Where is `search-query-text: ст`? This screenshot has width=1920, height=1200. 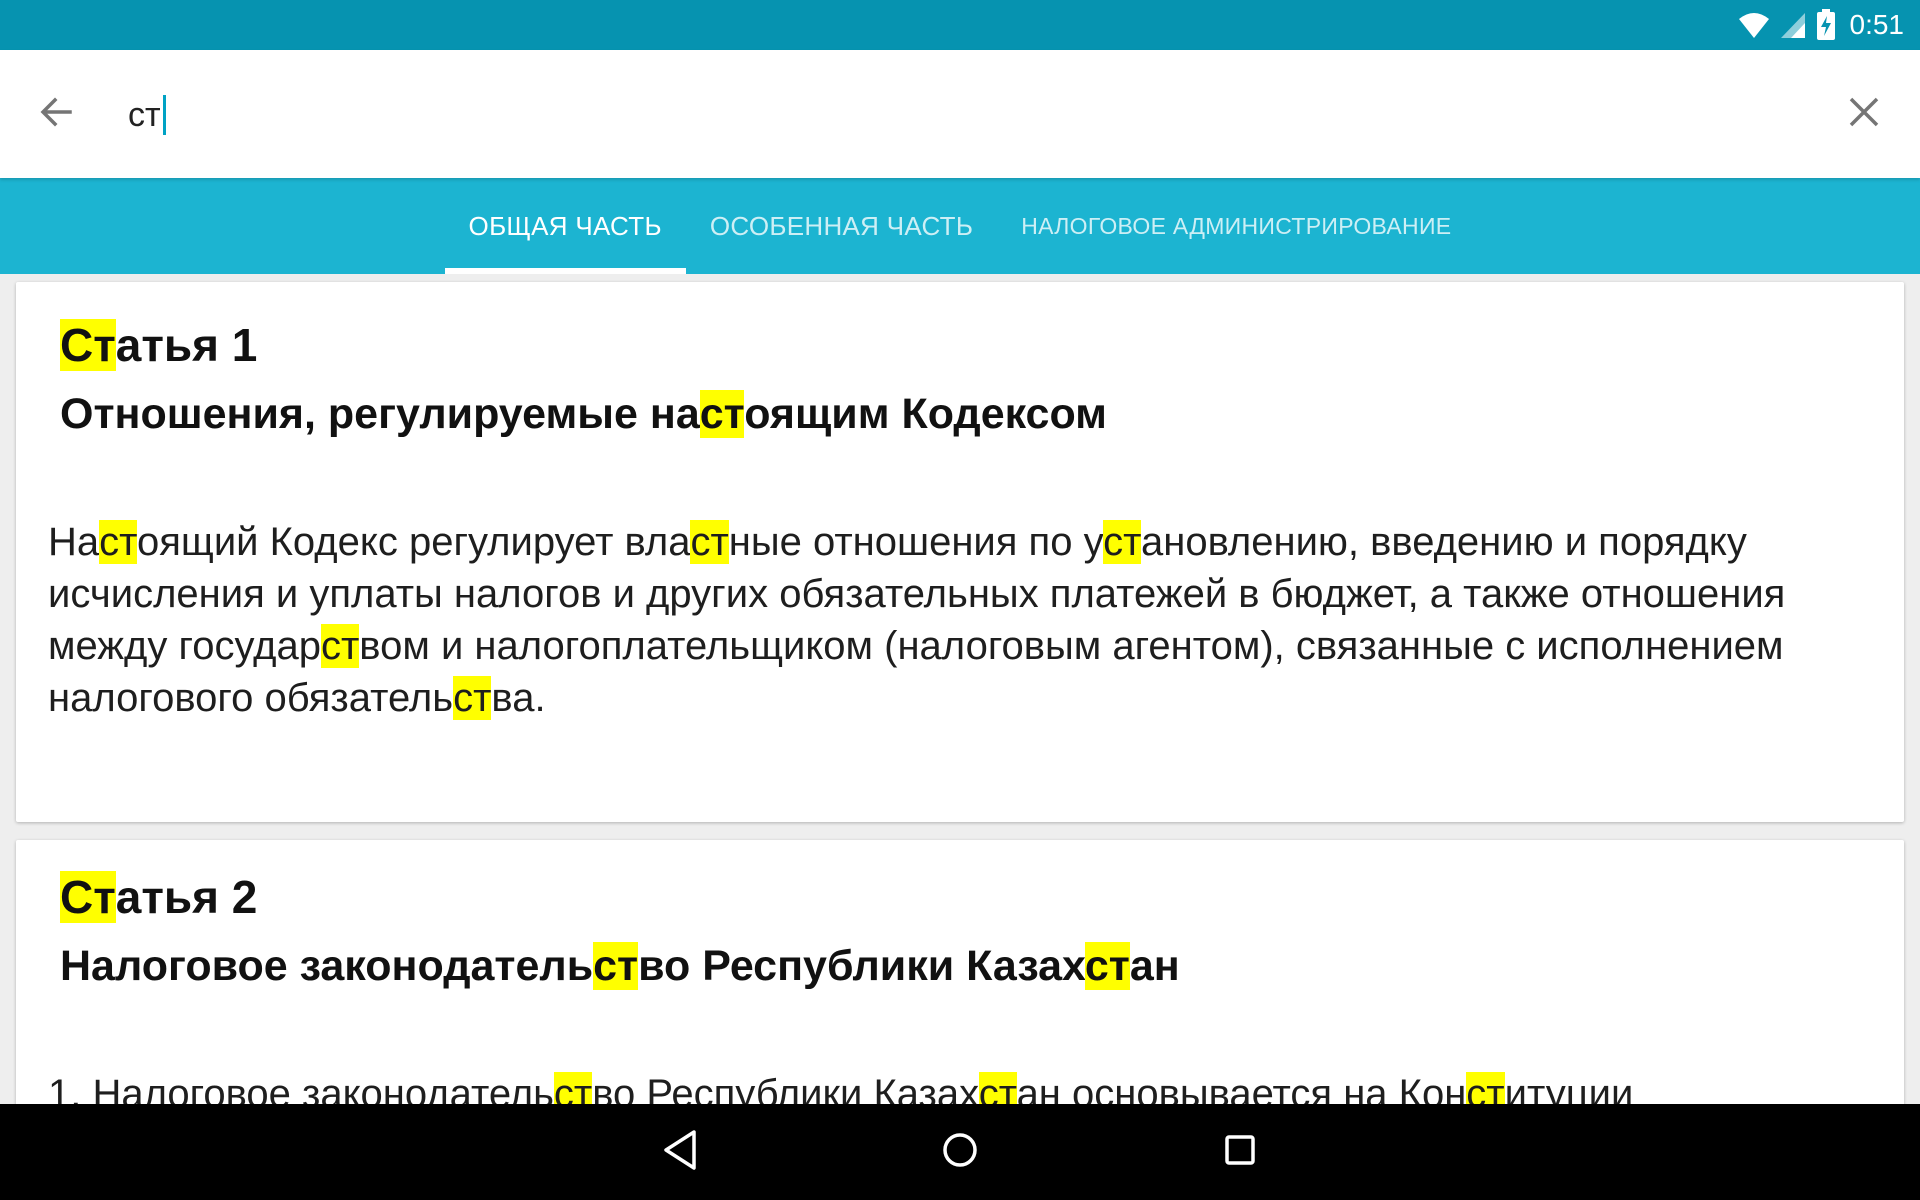
search-query-text: ст is located at coordinates (144, 114).